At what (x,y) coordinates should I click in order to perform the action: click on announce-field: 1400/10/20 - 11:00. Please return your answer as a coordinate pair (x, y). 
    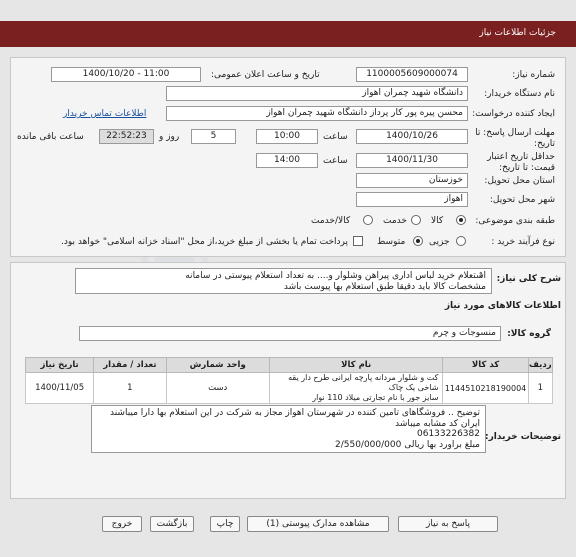
    Looking at the image, I should click on (126, 74).